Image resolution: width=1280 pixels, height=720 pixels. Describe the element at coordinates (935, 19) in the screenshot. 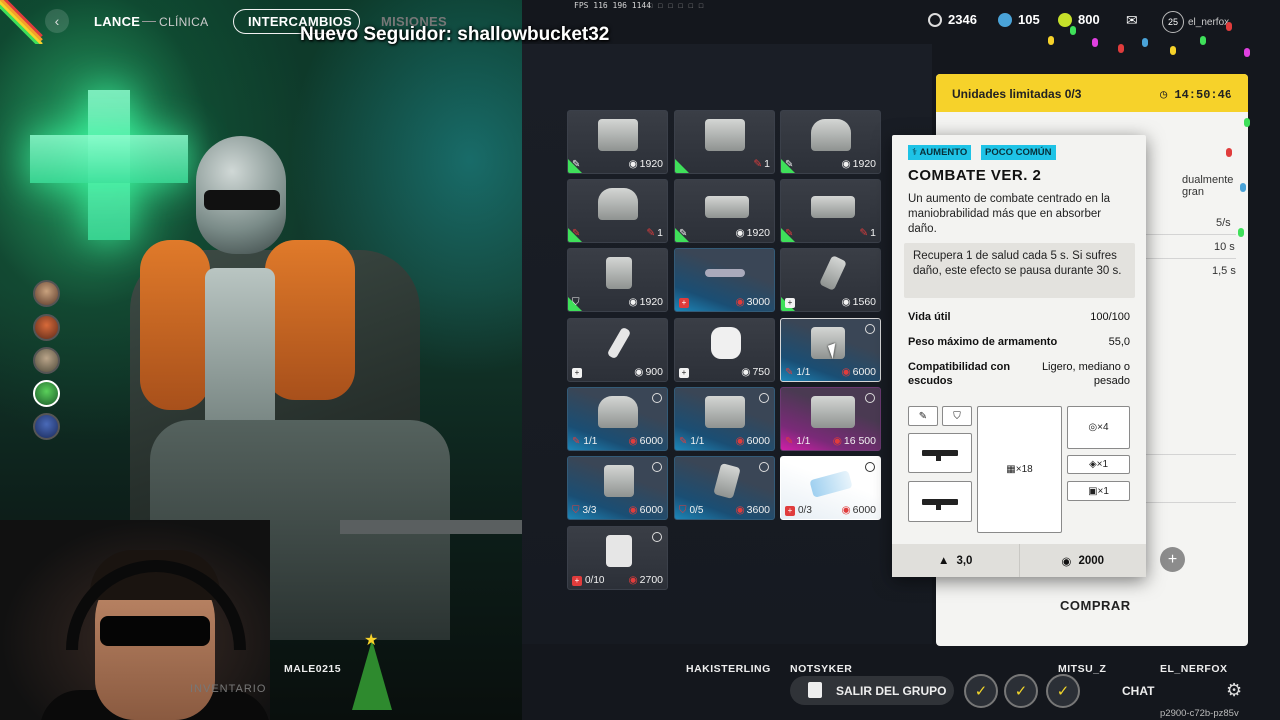

I see `coin-icon` at that location.